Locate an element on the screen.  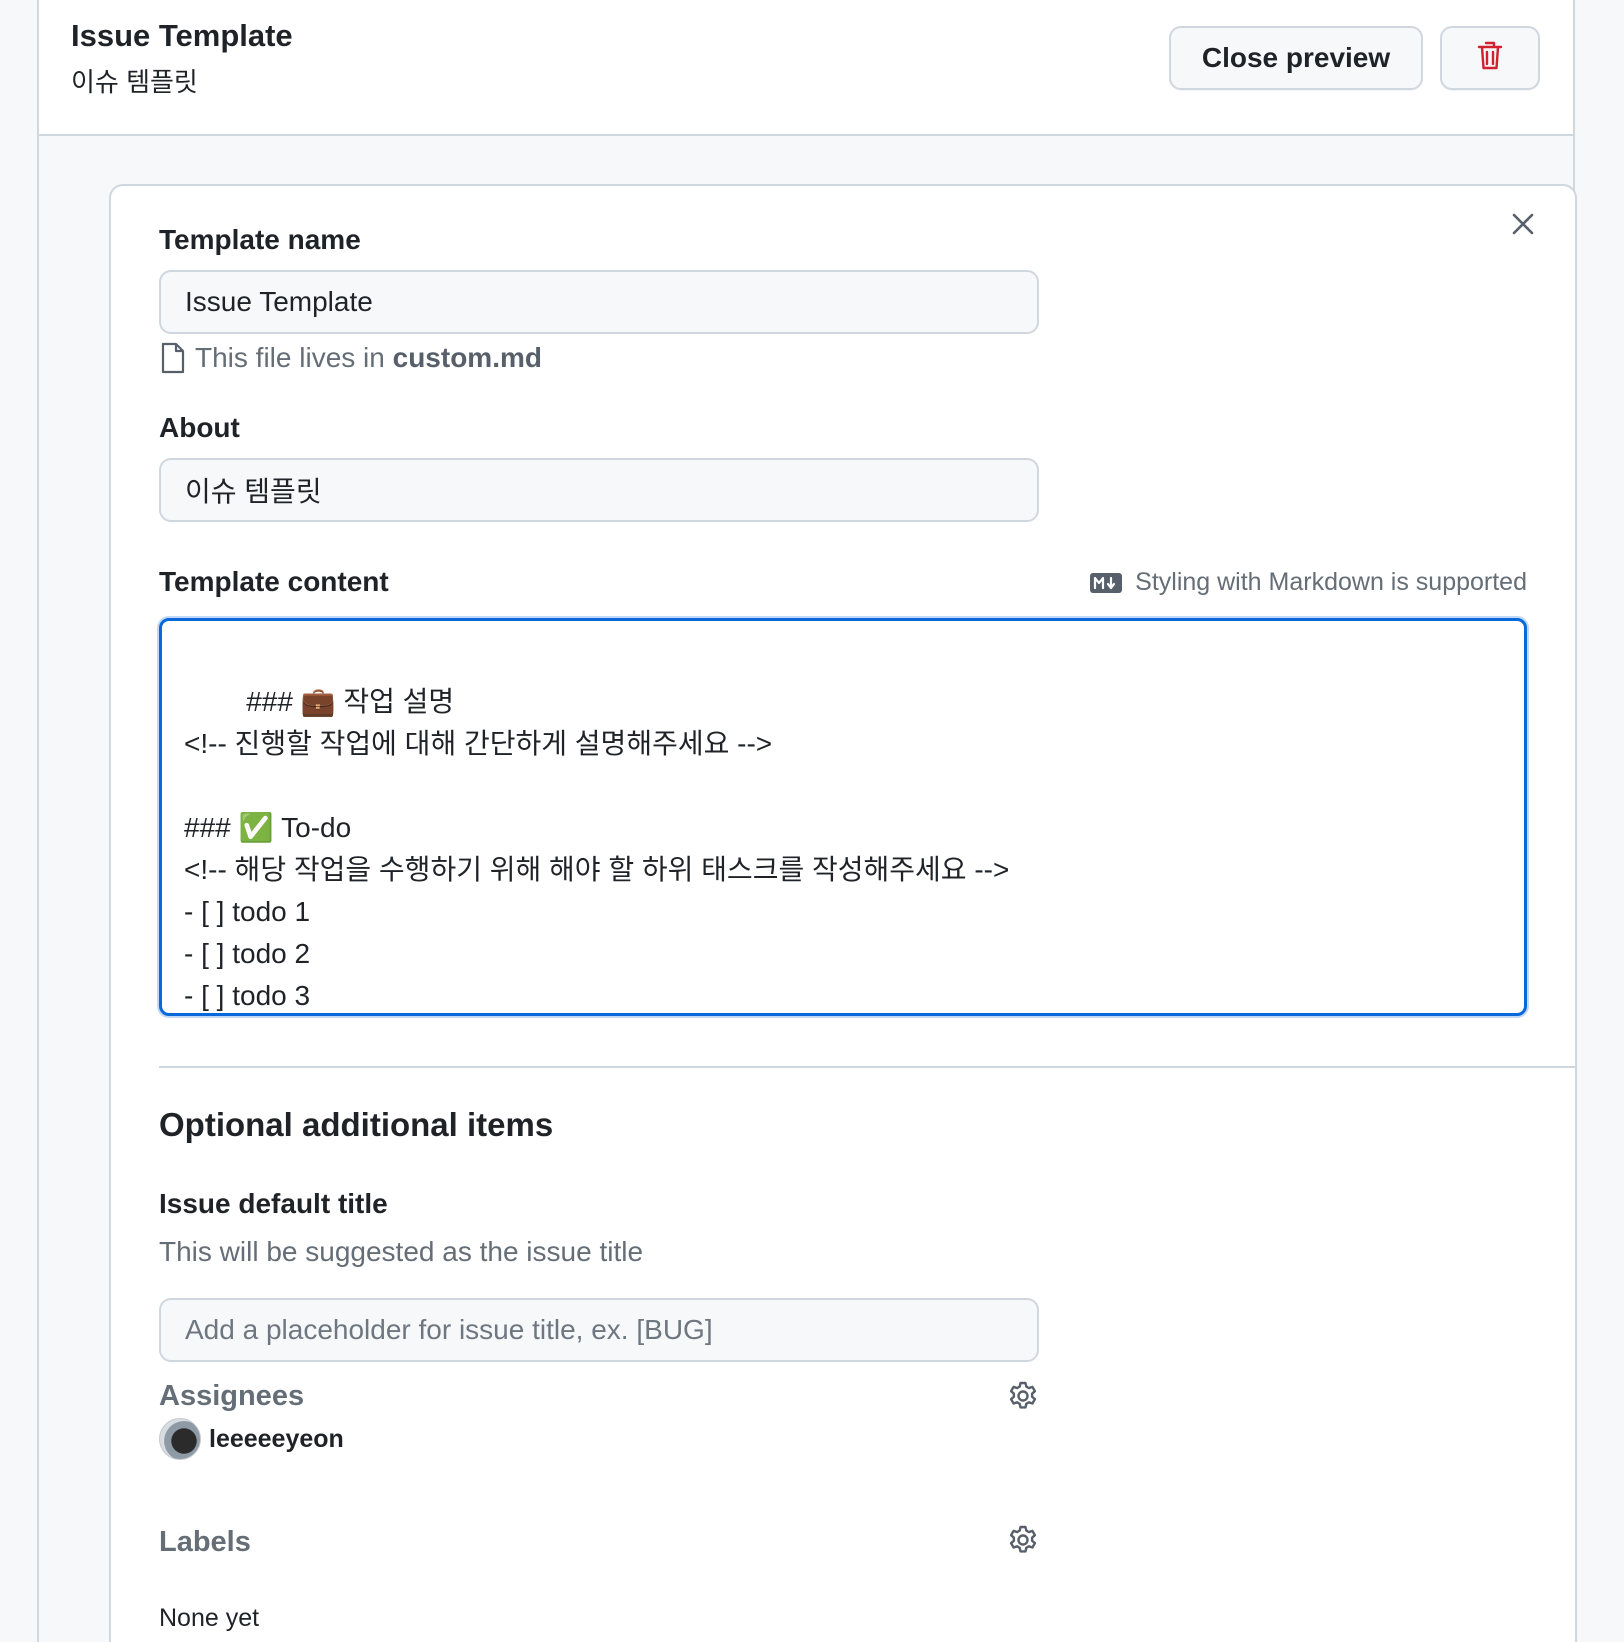
optional-items-title: Optional additional items is located at coordinates (356, 1124).